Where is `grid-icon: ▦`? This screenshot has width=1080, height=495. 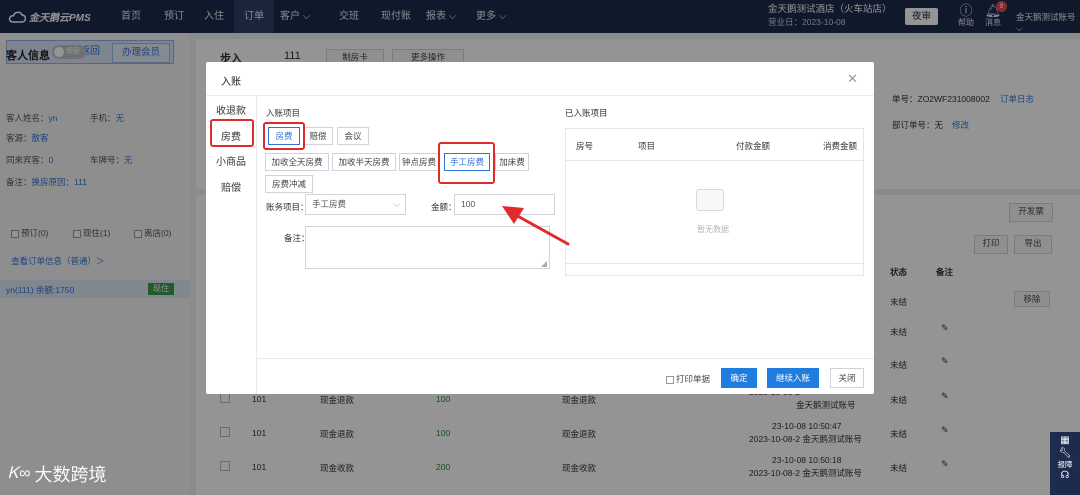
grid-icon: ▦ is located at coordinates (1065, 440).